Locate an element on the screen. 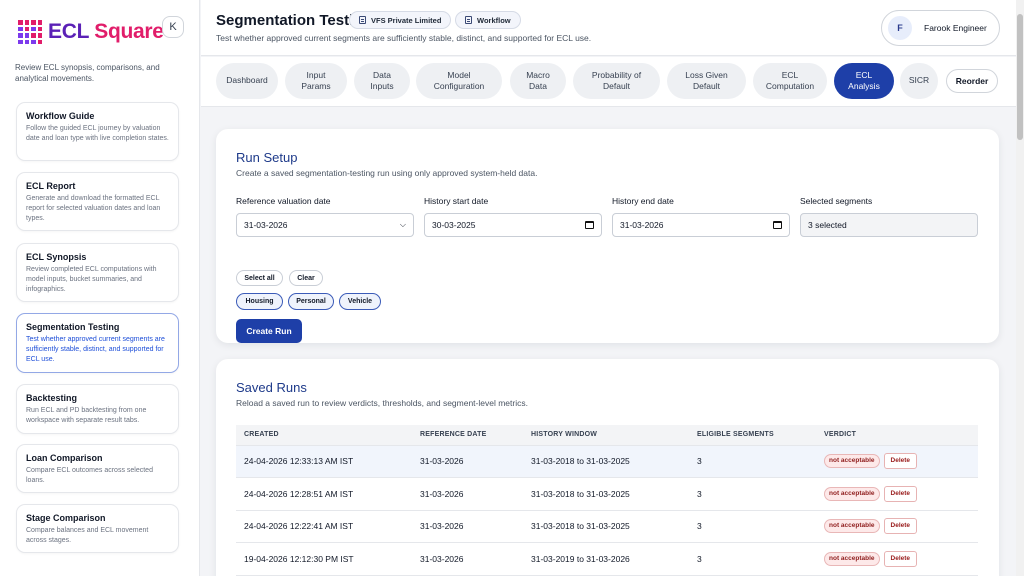  clear-button: Clear is located at coordinates (306, 278).